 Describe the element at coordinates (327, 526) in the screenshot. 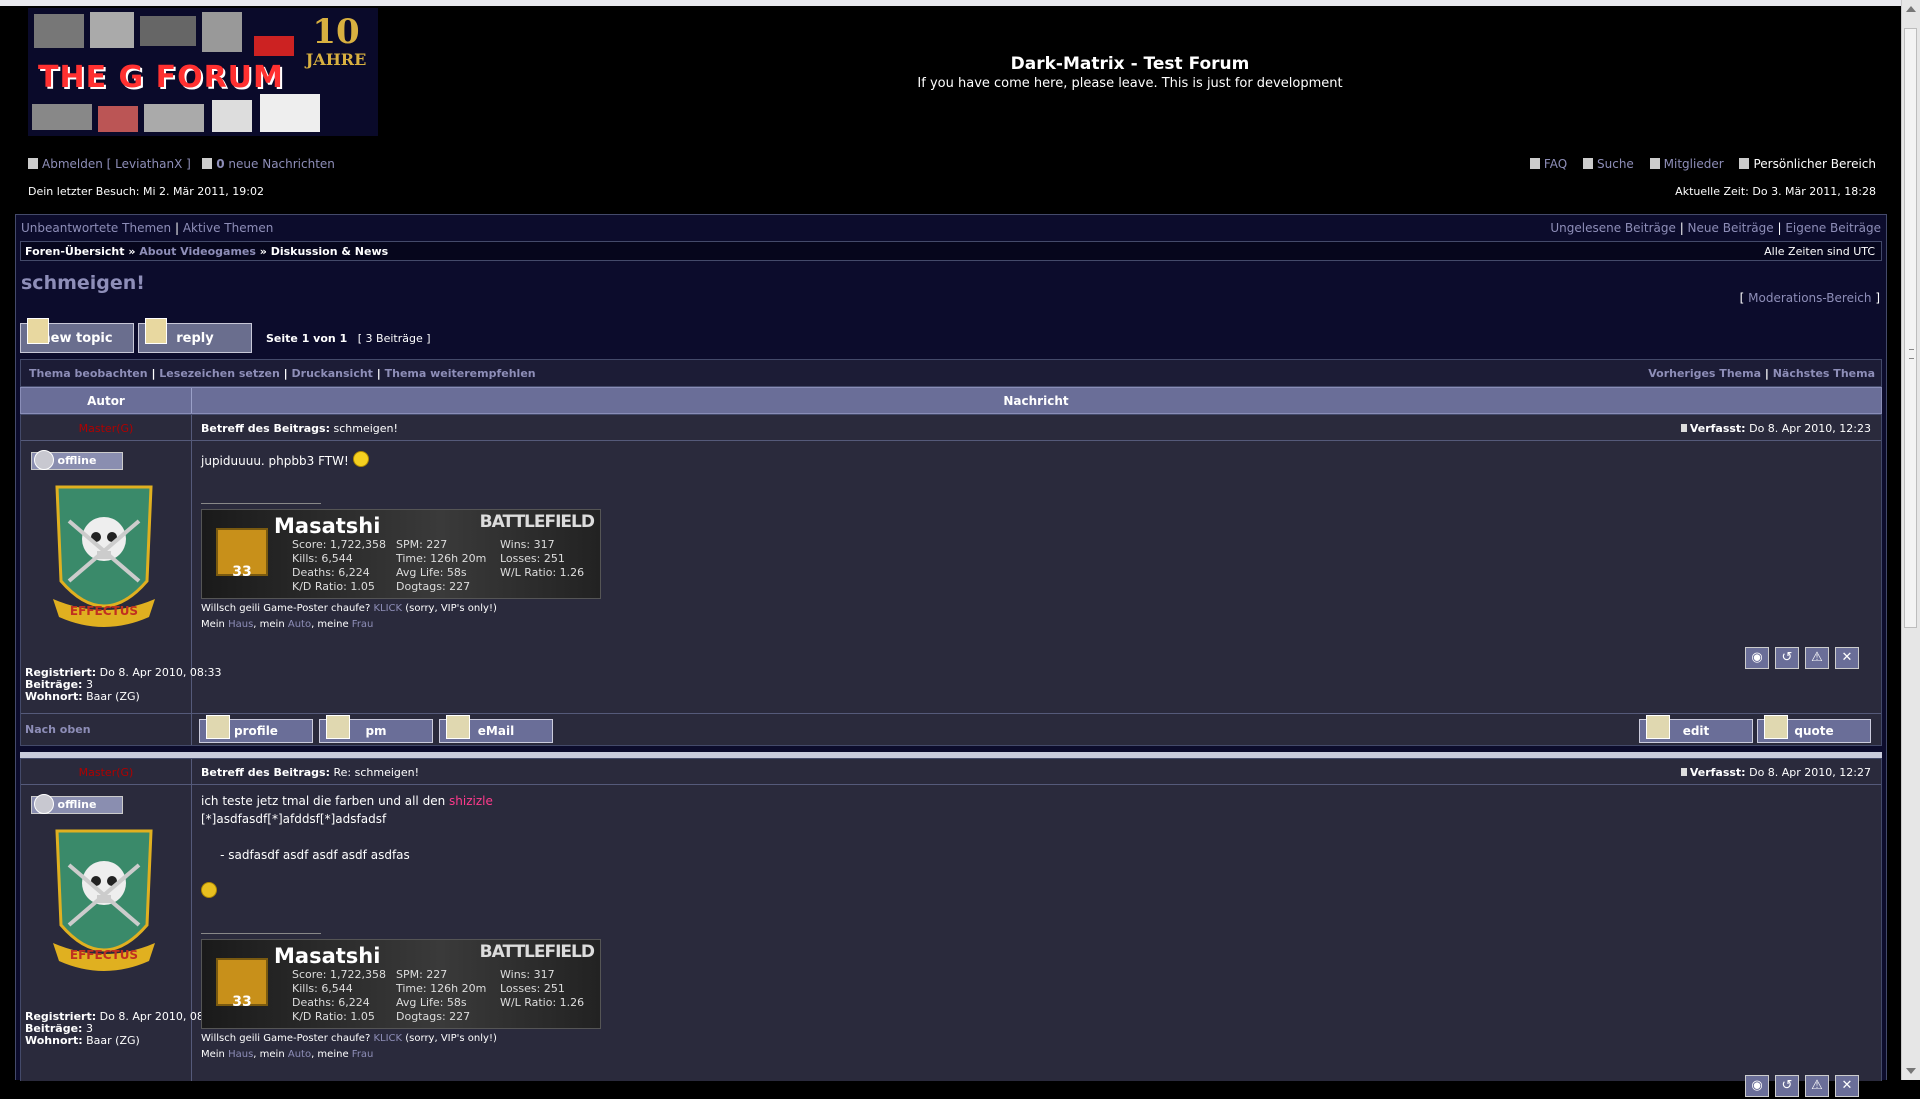

I see `player-name: Masatshi` at that location.